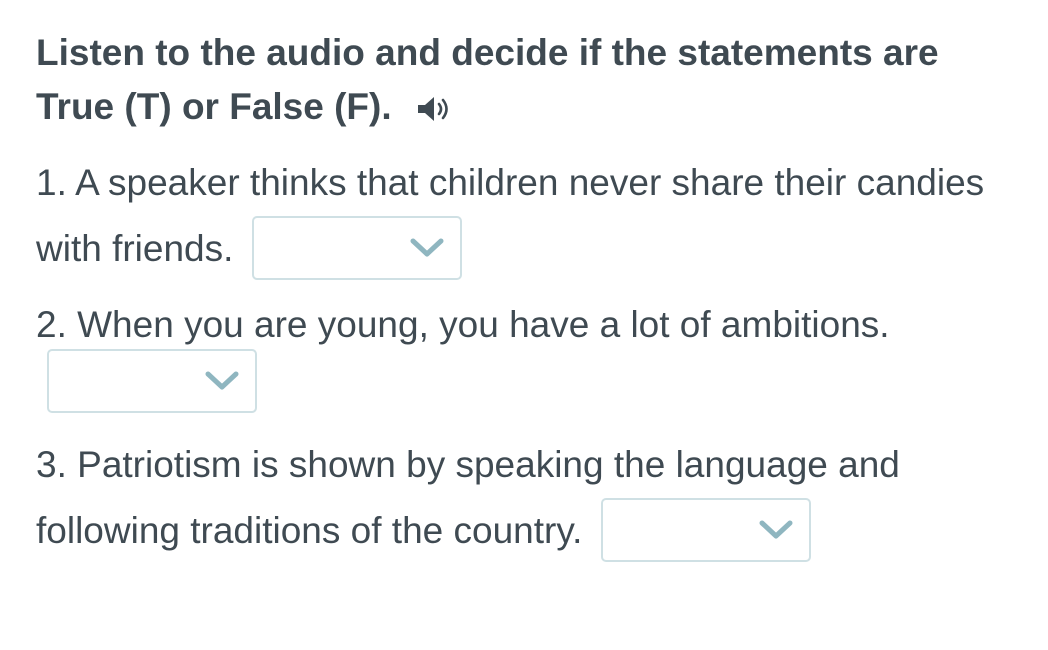 This screenshot has width=1048, height=650. Describe the element at coordinates (435, 109) in the screenshot. I see `speaker-icon` at that location.